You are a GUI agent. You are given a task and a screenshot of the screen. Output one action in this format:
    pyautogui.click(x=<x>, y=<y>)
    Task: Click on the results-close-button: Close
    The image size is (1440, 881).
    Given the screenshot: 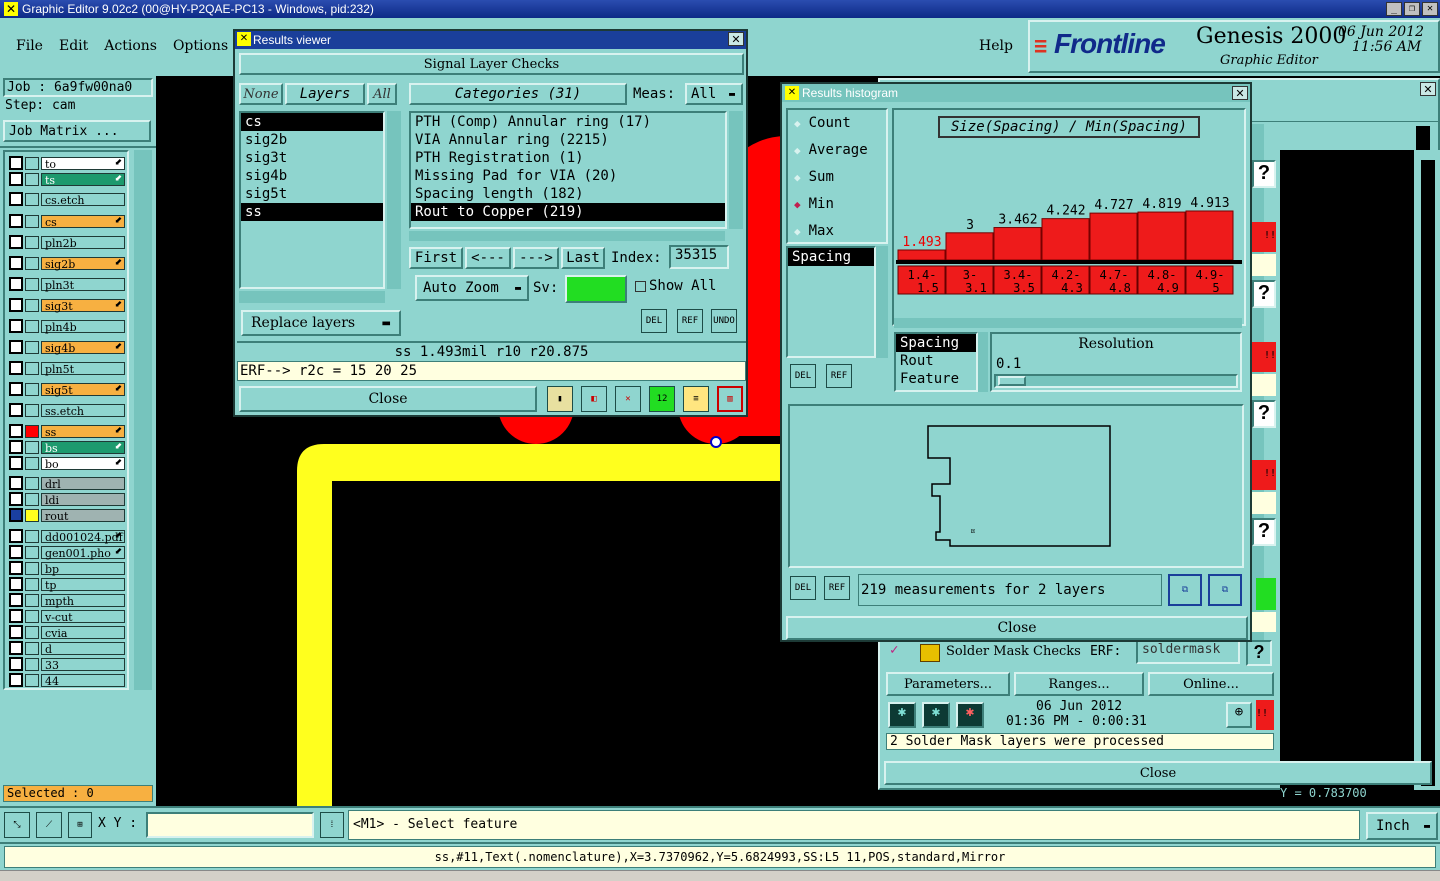 What is the action you would take?
    pyautogui.click(x=388, y=399)
    